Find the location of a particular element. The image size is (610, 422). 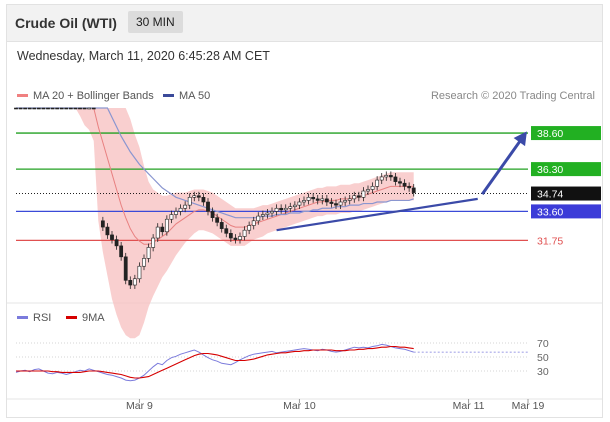

x-tick-label-2: Mar 11 is located at coordinates (469, 406).